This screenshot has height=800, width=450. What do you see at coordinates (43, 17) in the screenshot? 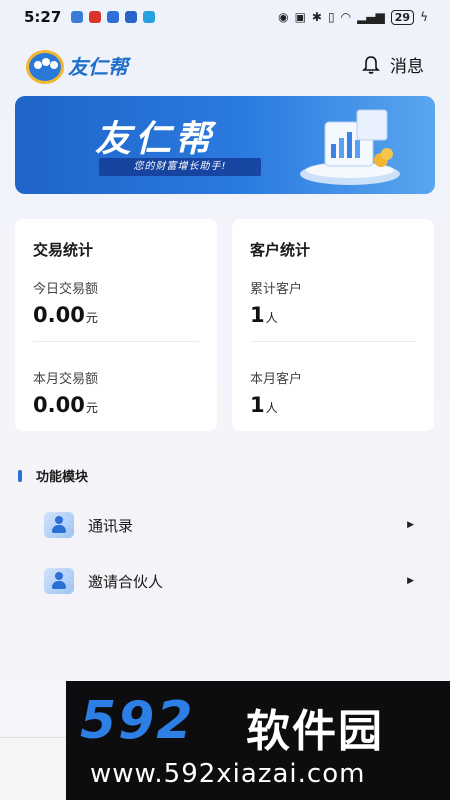
I see `status-time: 5:27` at bounding box center [43, 17].